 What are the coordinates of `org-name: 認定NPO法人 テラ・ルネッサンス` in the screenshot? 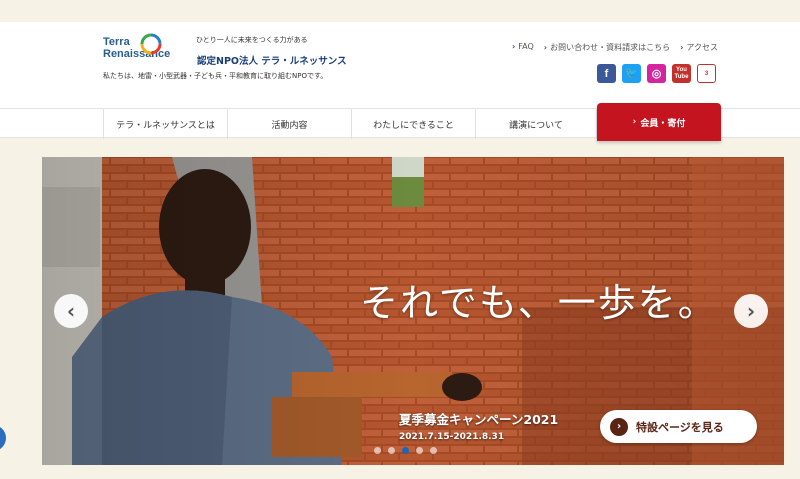 It's located at (272, 61).